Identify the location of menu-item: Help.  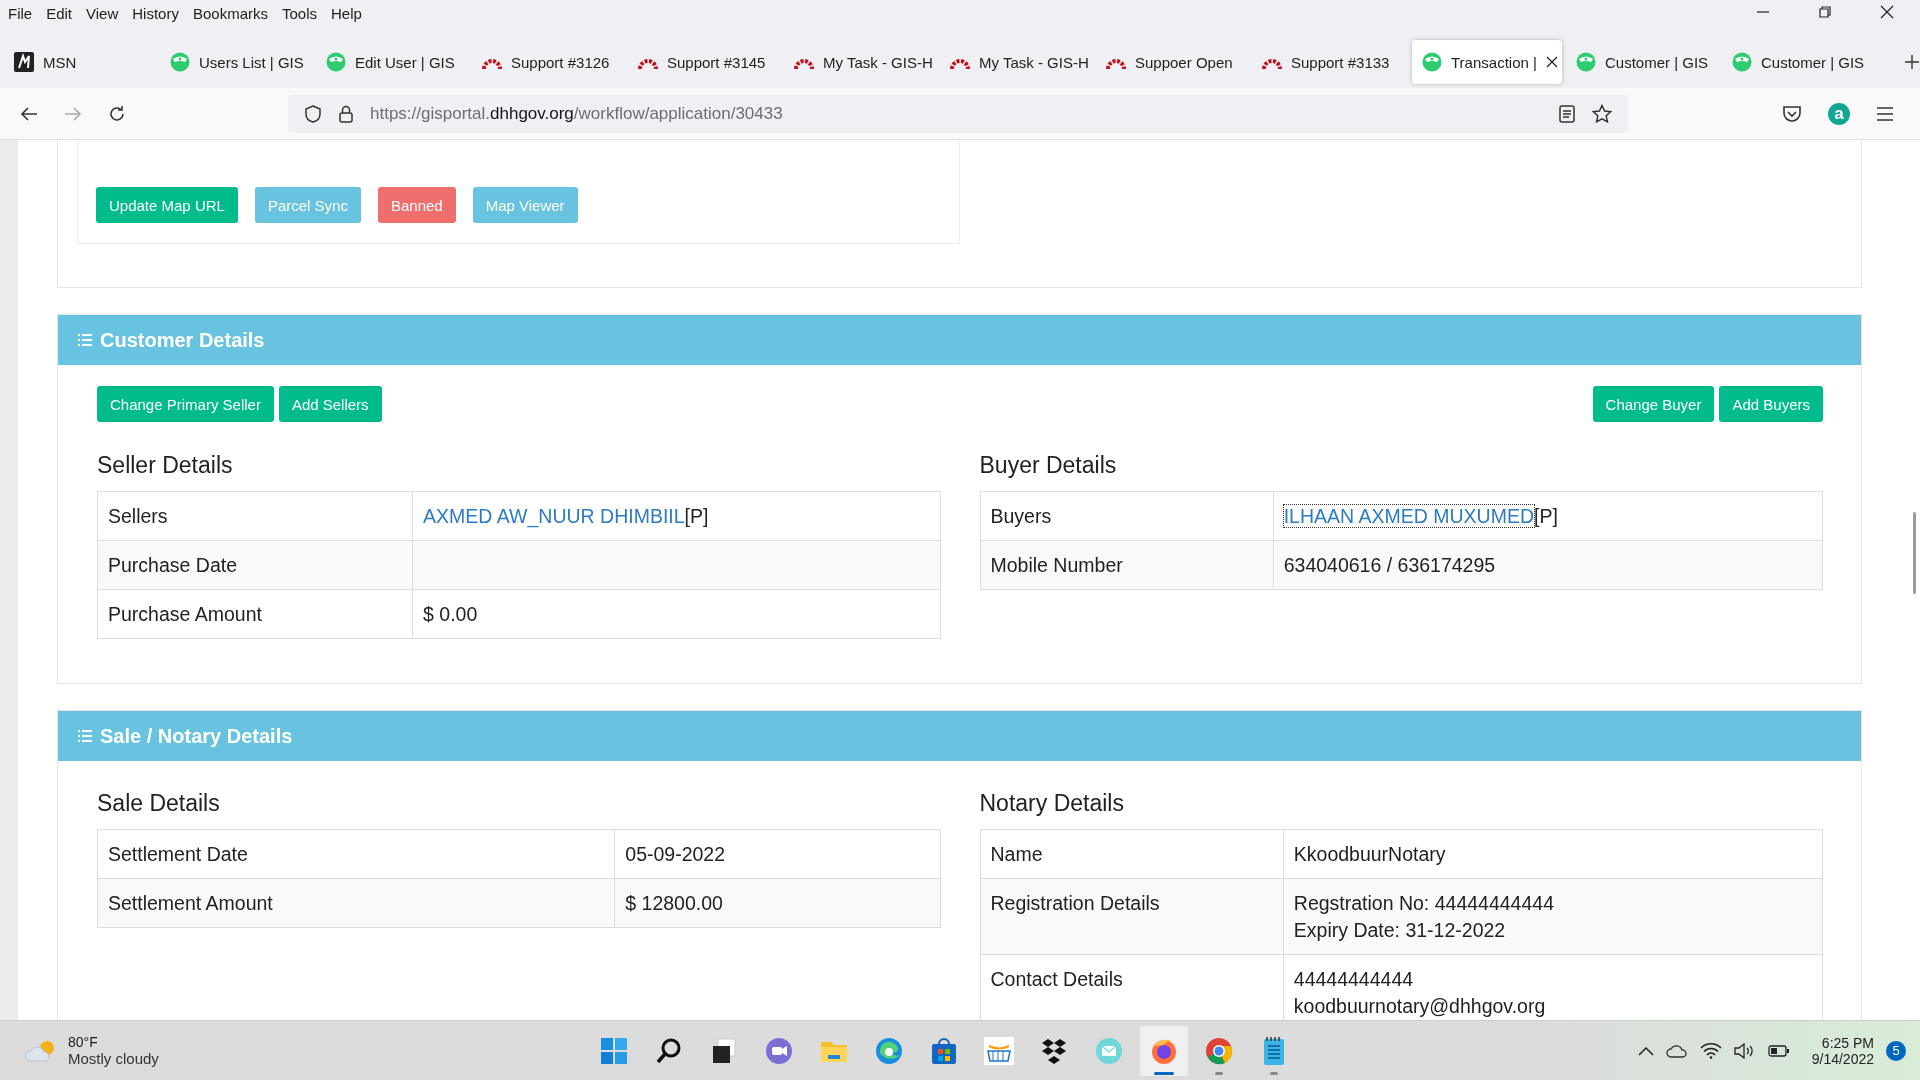
(346, 12).